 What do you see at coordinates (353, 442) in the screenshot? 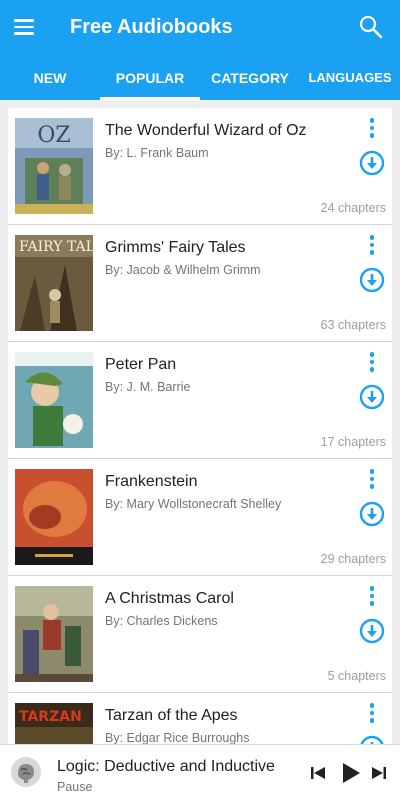
I see `chapter-count: 17 chapters` at bounding box center [353, 442].